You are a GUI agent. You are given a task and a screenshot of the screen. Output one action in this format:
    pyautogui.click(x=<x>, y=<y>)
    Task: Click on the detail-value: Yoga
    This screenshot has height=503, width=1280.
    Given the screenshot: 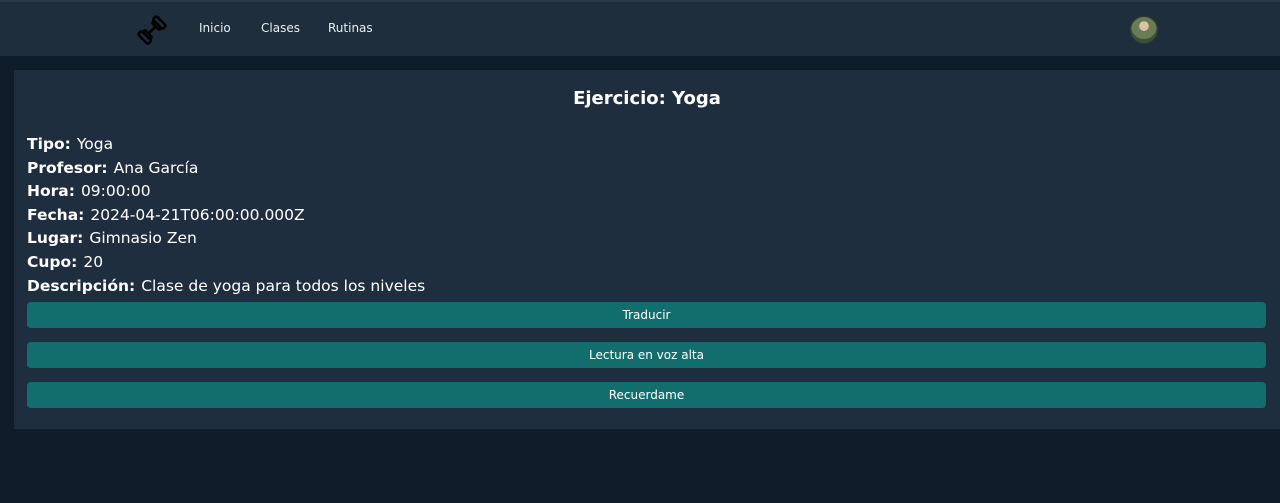 What is the action you would take?
    pyautogui.click(x=95, y=144)
    